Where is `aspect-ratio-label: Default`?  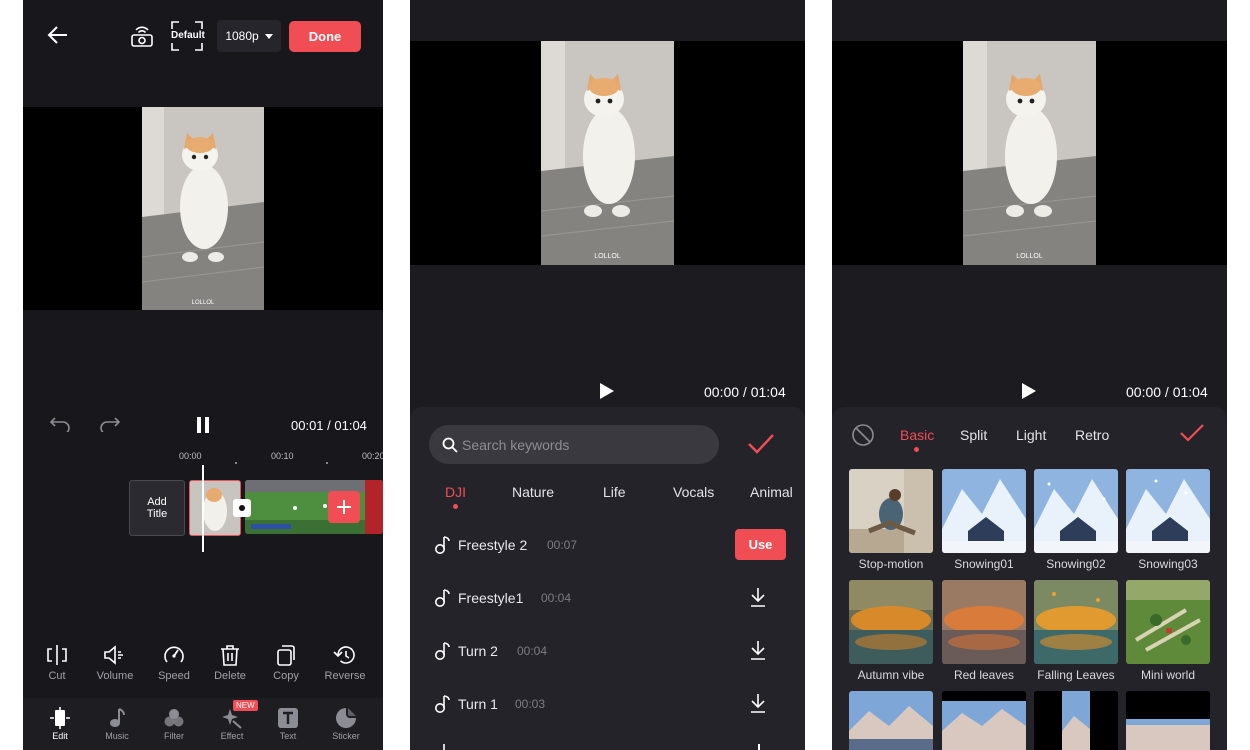
aspect-ratio-label: Default is located at coordinates (188, 35).